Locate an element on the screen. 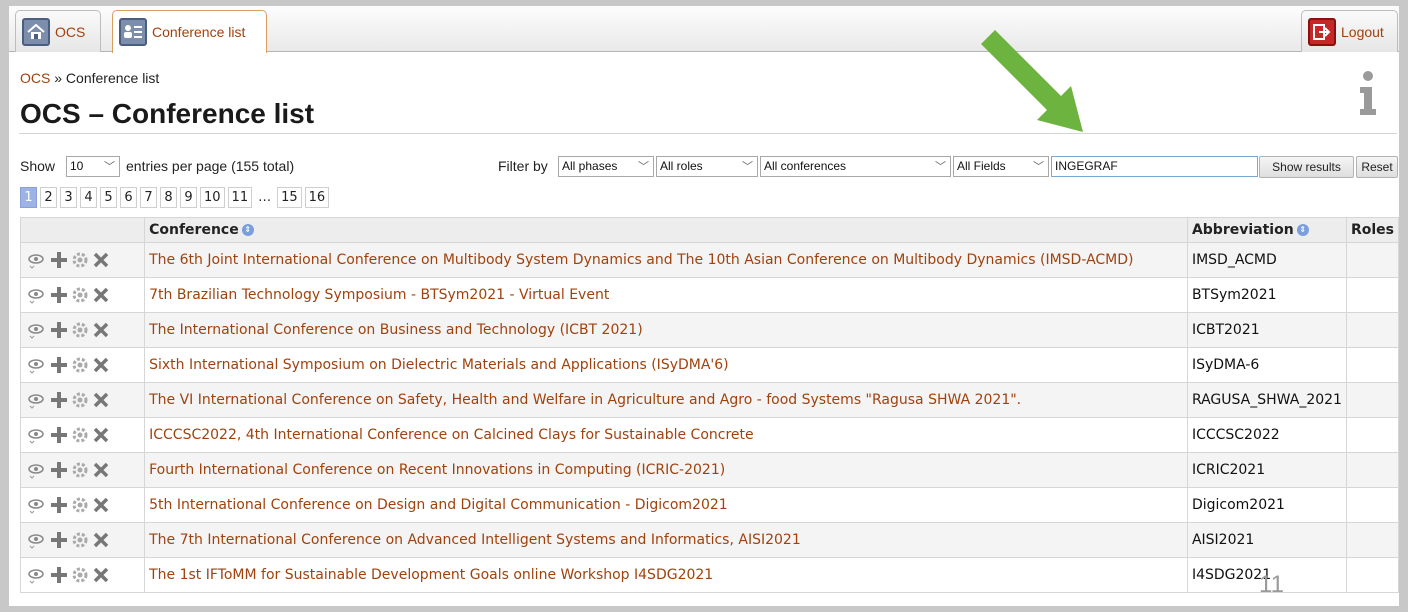  show-results-button: Show results is located at coordinates (1306, 167).